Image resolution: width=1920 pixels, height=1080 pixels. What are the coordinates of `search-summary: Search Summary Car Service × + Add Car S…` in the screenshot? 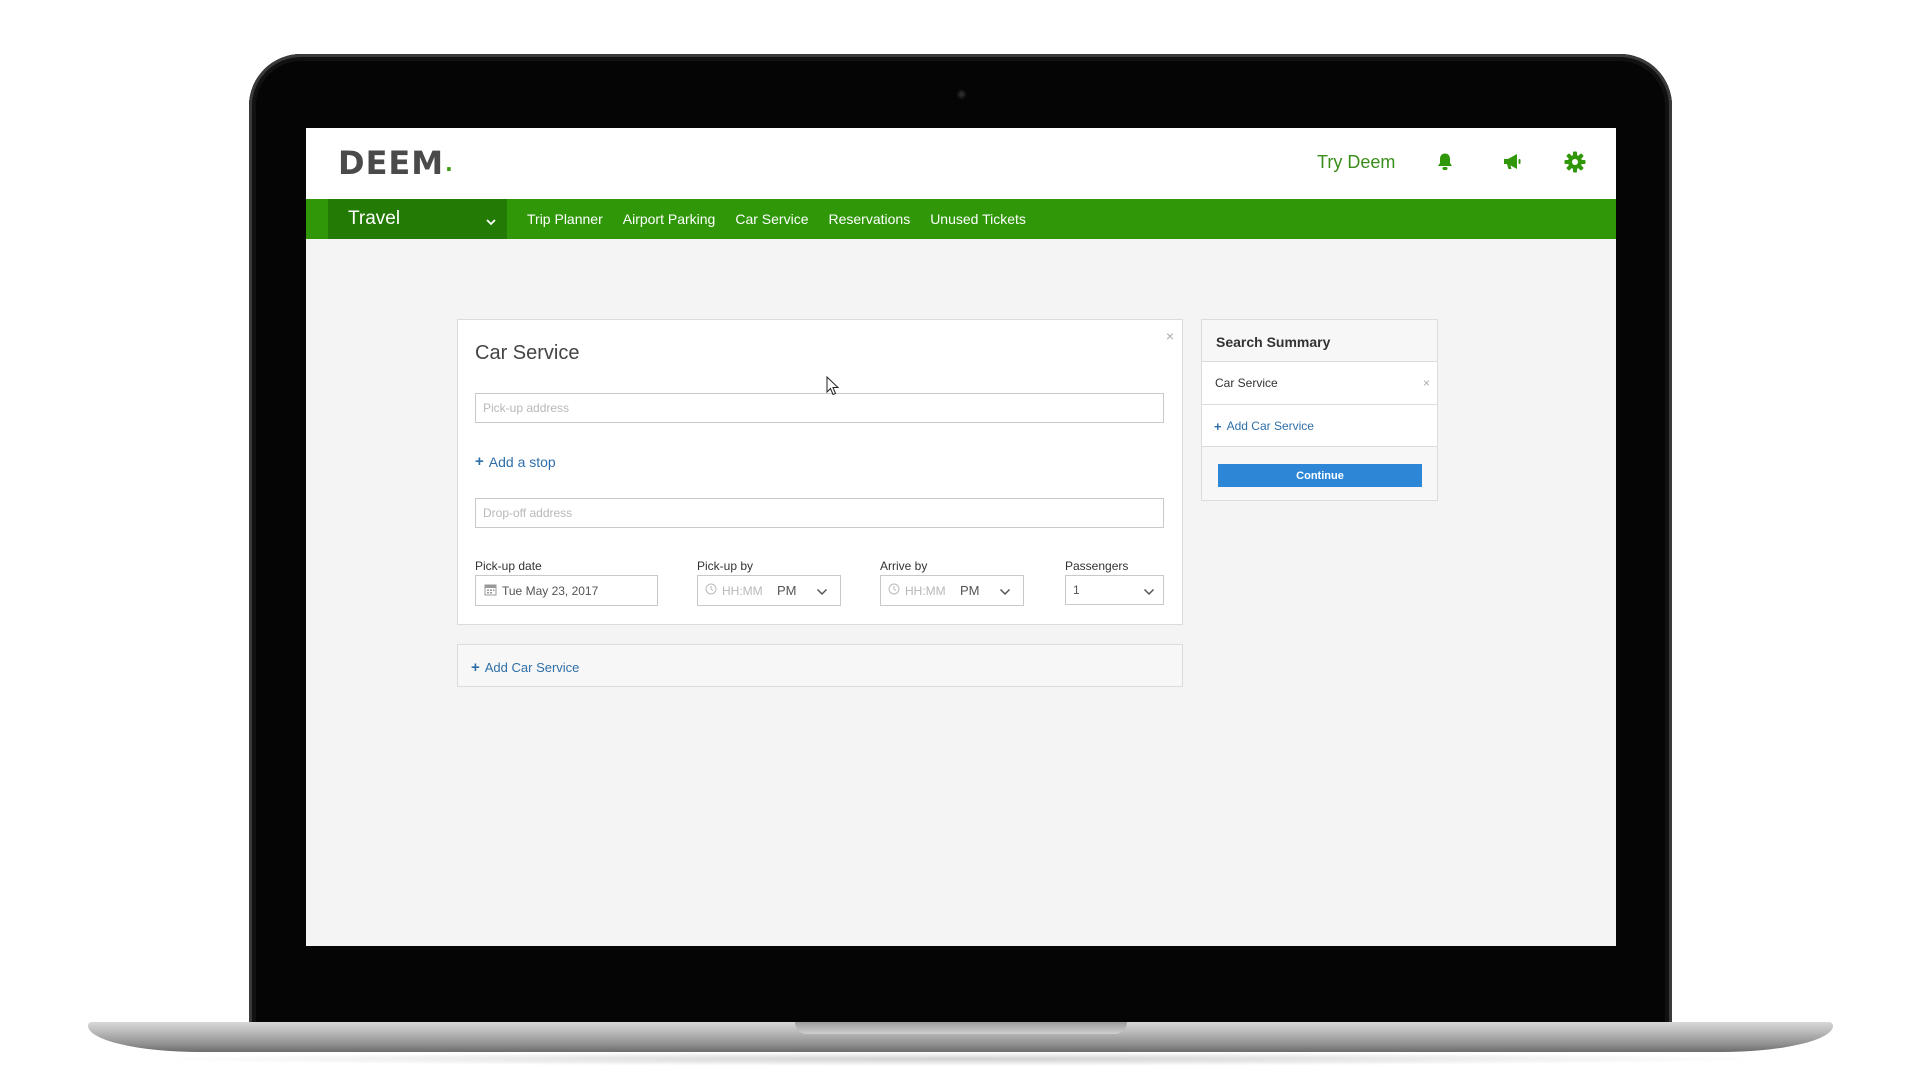 It's located at (1319, 410).